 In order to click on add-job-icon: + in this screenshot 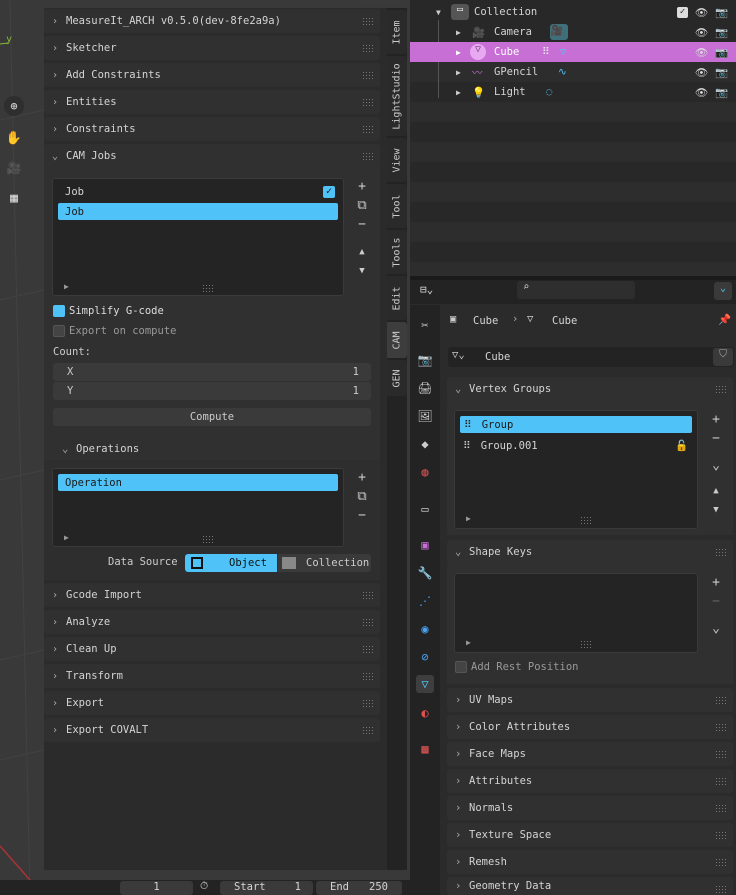, I will do `click(362, 186)`.